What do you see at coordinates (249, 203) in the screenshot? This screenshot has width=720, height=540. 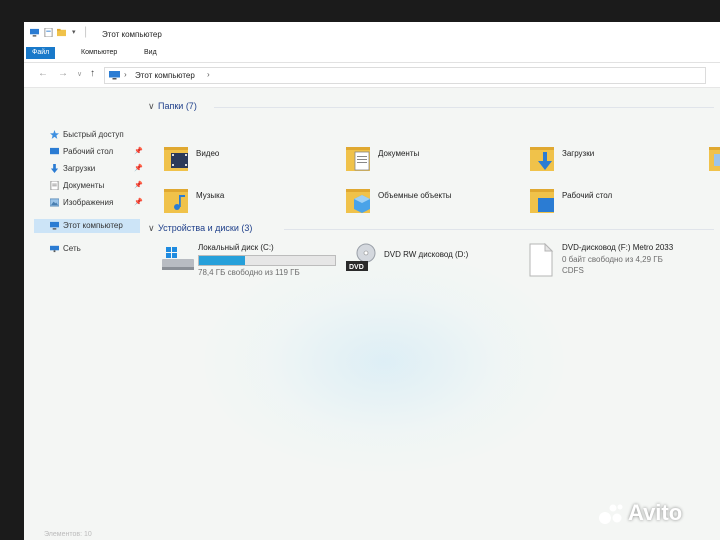 I see `folder-music: Музыка` at bounding box center [249, 203].